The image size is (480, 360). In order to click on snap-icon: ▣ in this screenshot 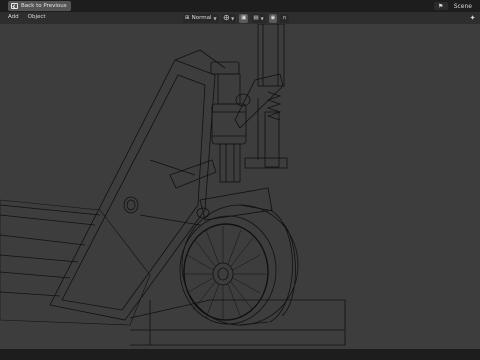, I will do `click(244, 18)`.